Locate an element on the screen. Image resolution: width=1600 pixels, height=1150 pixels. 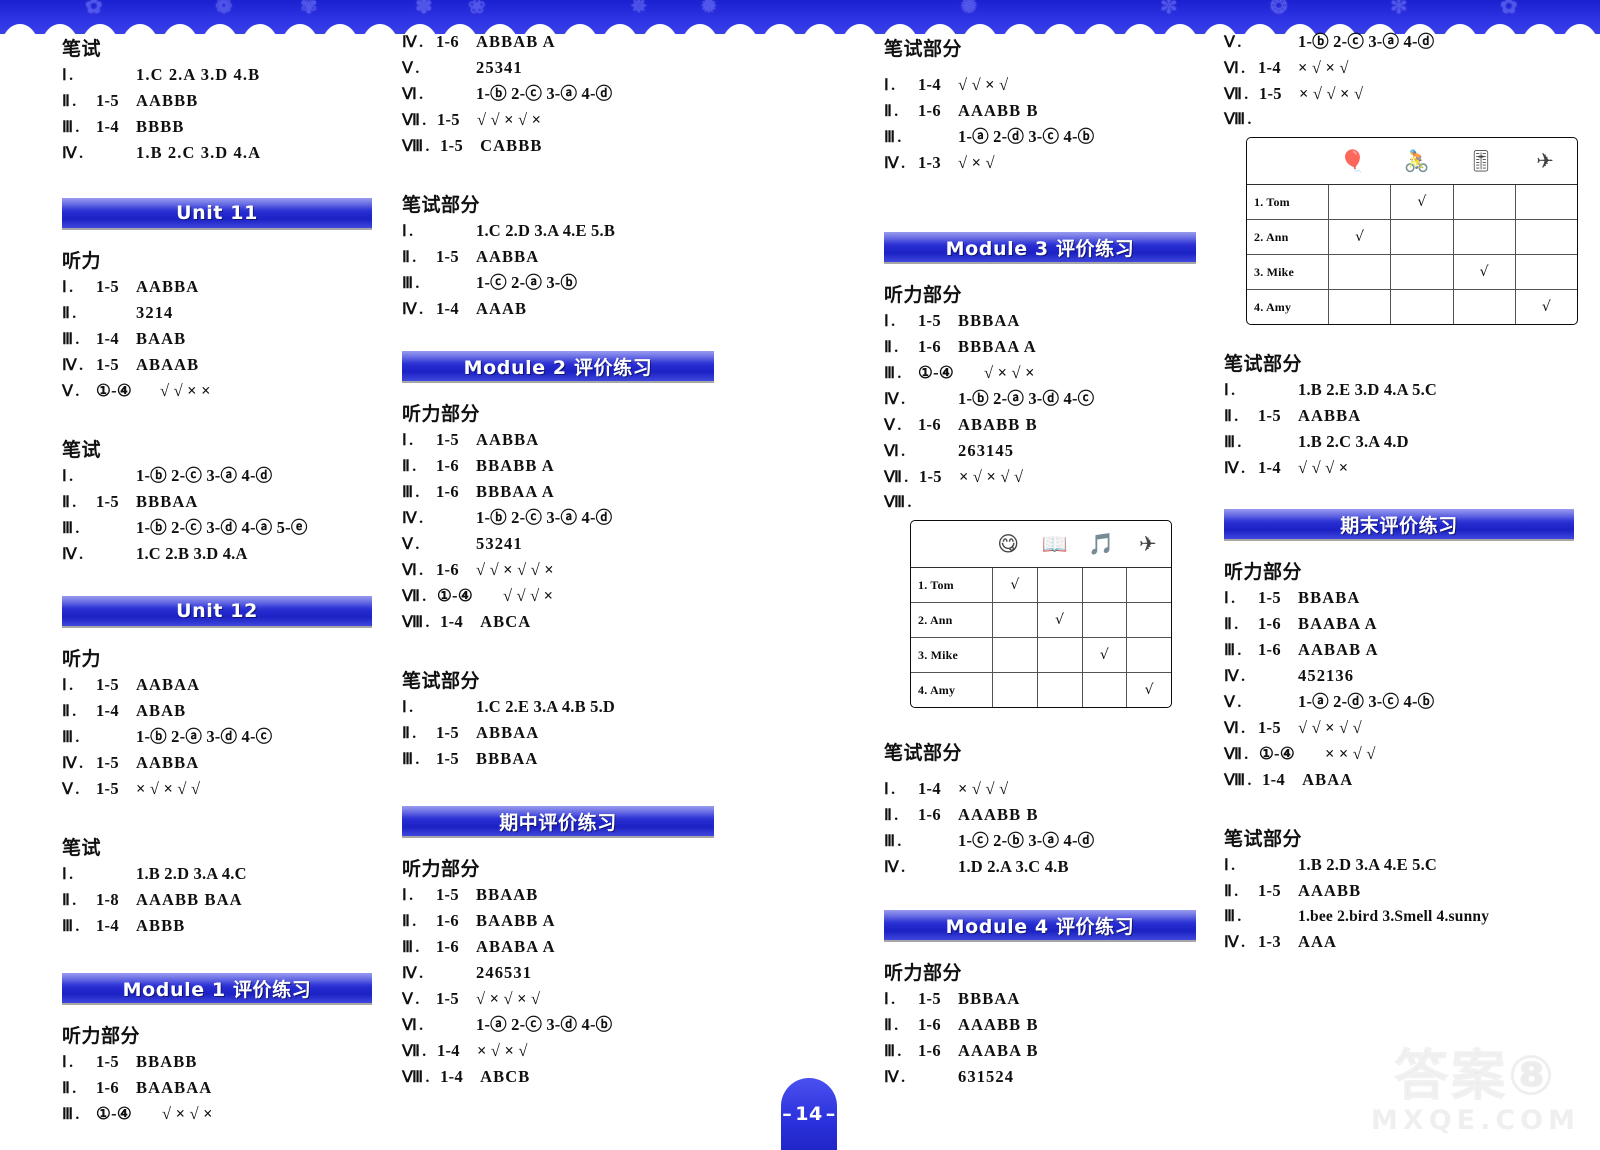
answer-line: Ⅰ 1-5 AABBA is located at coordinates (567, 440).